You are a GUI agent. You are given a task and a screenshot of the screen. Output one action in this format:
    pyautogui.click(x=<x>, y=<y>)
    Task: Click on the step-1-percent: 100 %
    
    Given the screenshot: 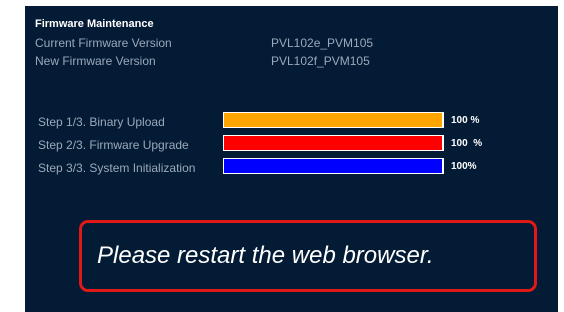 What is the action you would take?
    pyautogui.click(x=465, y=120)
    